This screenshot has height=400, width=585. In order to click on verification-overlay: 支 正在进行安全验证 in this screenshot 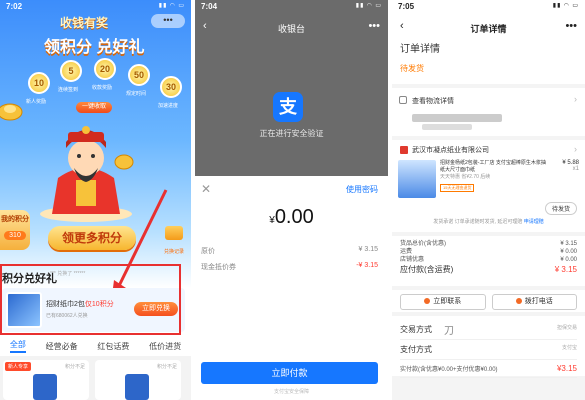, I will do `click(291, 108)`.